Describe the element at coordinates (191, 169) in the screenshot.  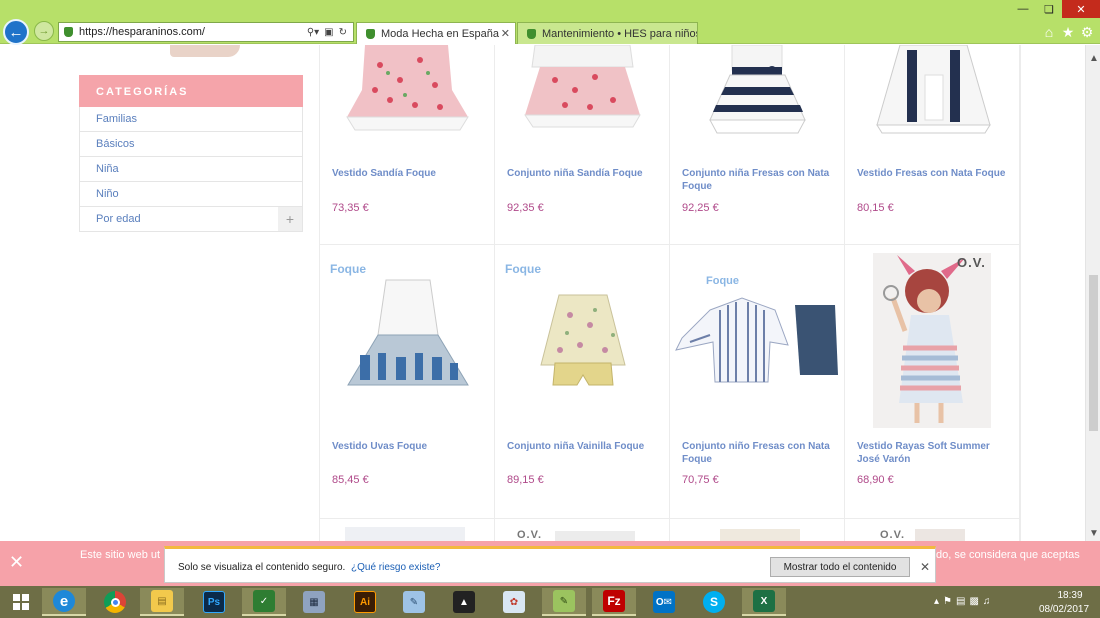
I see `category-nina: Niña` at that location.